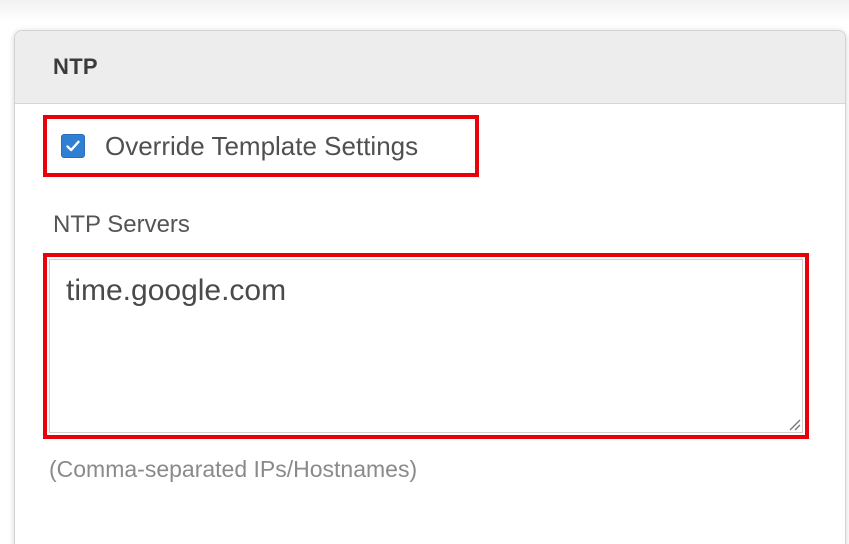 The height and width of the screenshot is (544, 849). Describe the element at coordinates (75, 66) in the screenshot. I see `section-title: NTP` at that location.